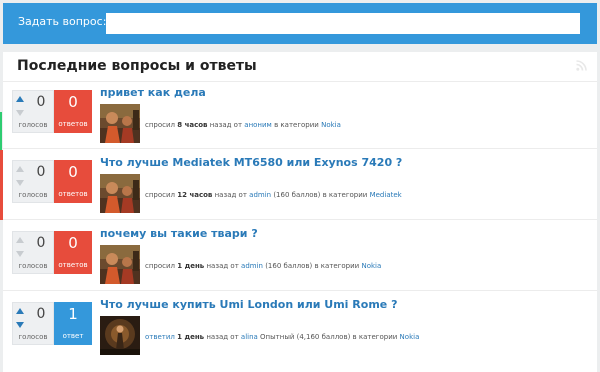  I want to click on ask-question-bar: Задать вопрос:, so click(300, 23).